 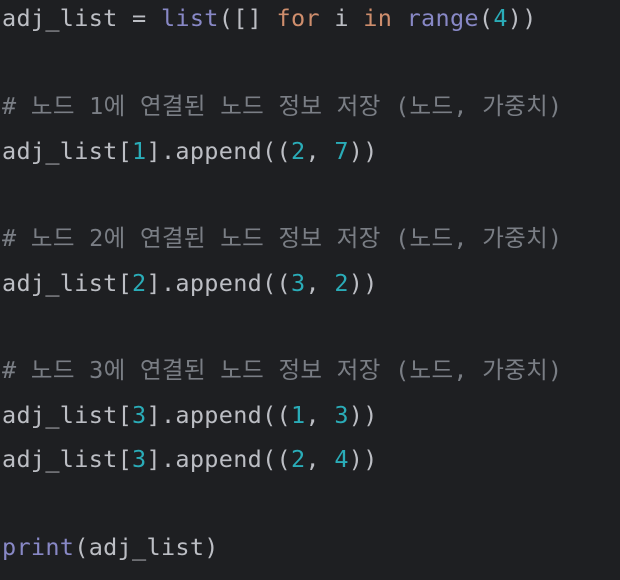 I want to click on code-token-plain: ([], so click(x=247, y=18).